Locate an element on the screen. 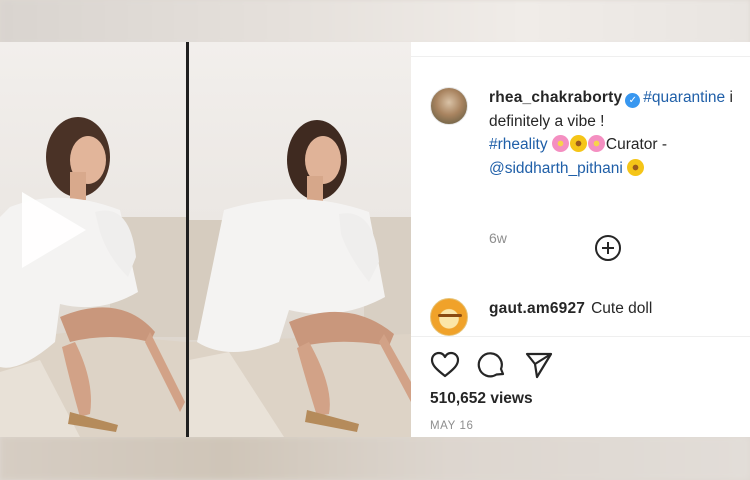  blurred-backdrop-bottom is located at coordinates (375, 458).